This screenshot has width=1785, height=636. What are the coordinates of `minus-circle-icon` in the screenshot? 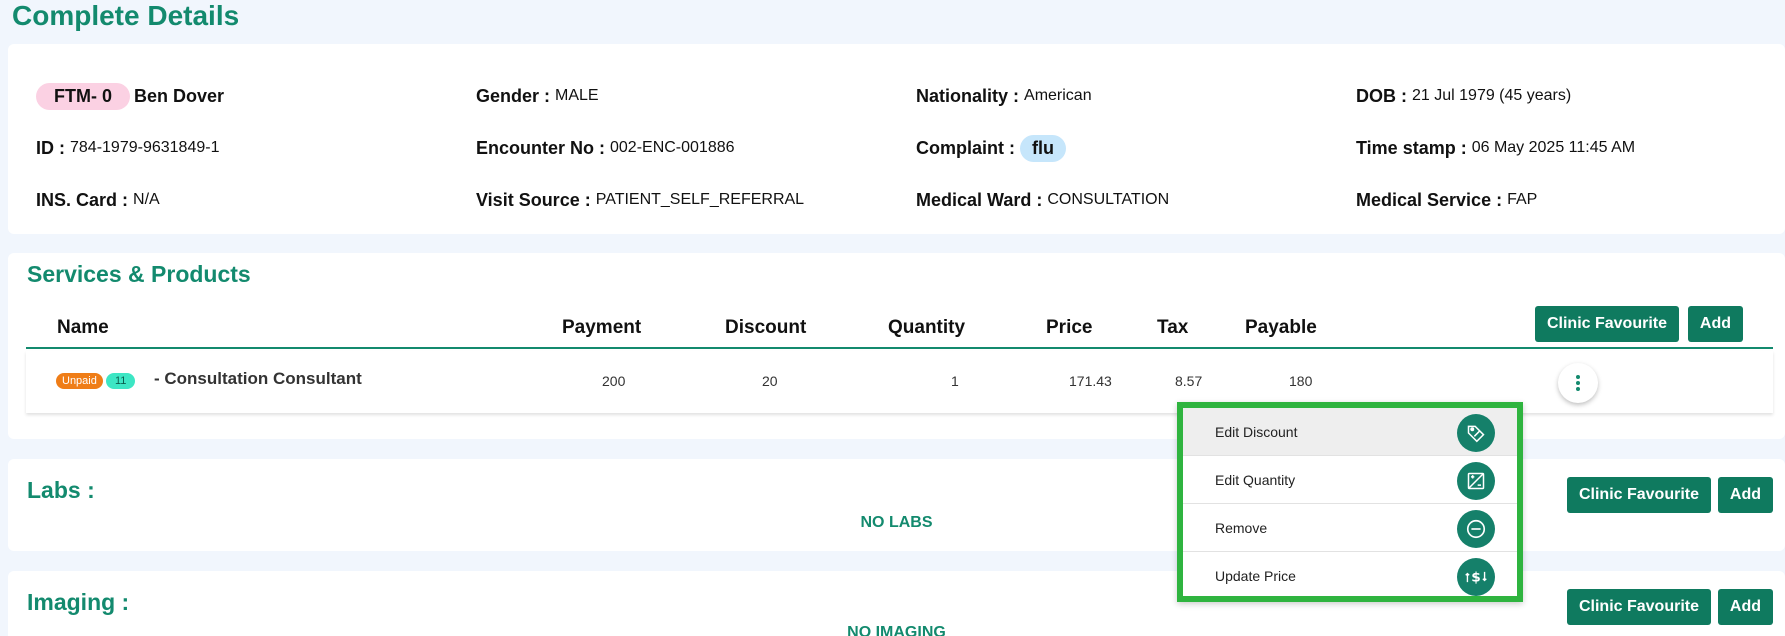 It's located at (1476, 529).